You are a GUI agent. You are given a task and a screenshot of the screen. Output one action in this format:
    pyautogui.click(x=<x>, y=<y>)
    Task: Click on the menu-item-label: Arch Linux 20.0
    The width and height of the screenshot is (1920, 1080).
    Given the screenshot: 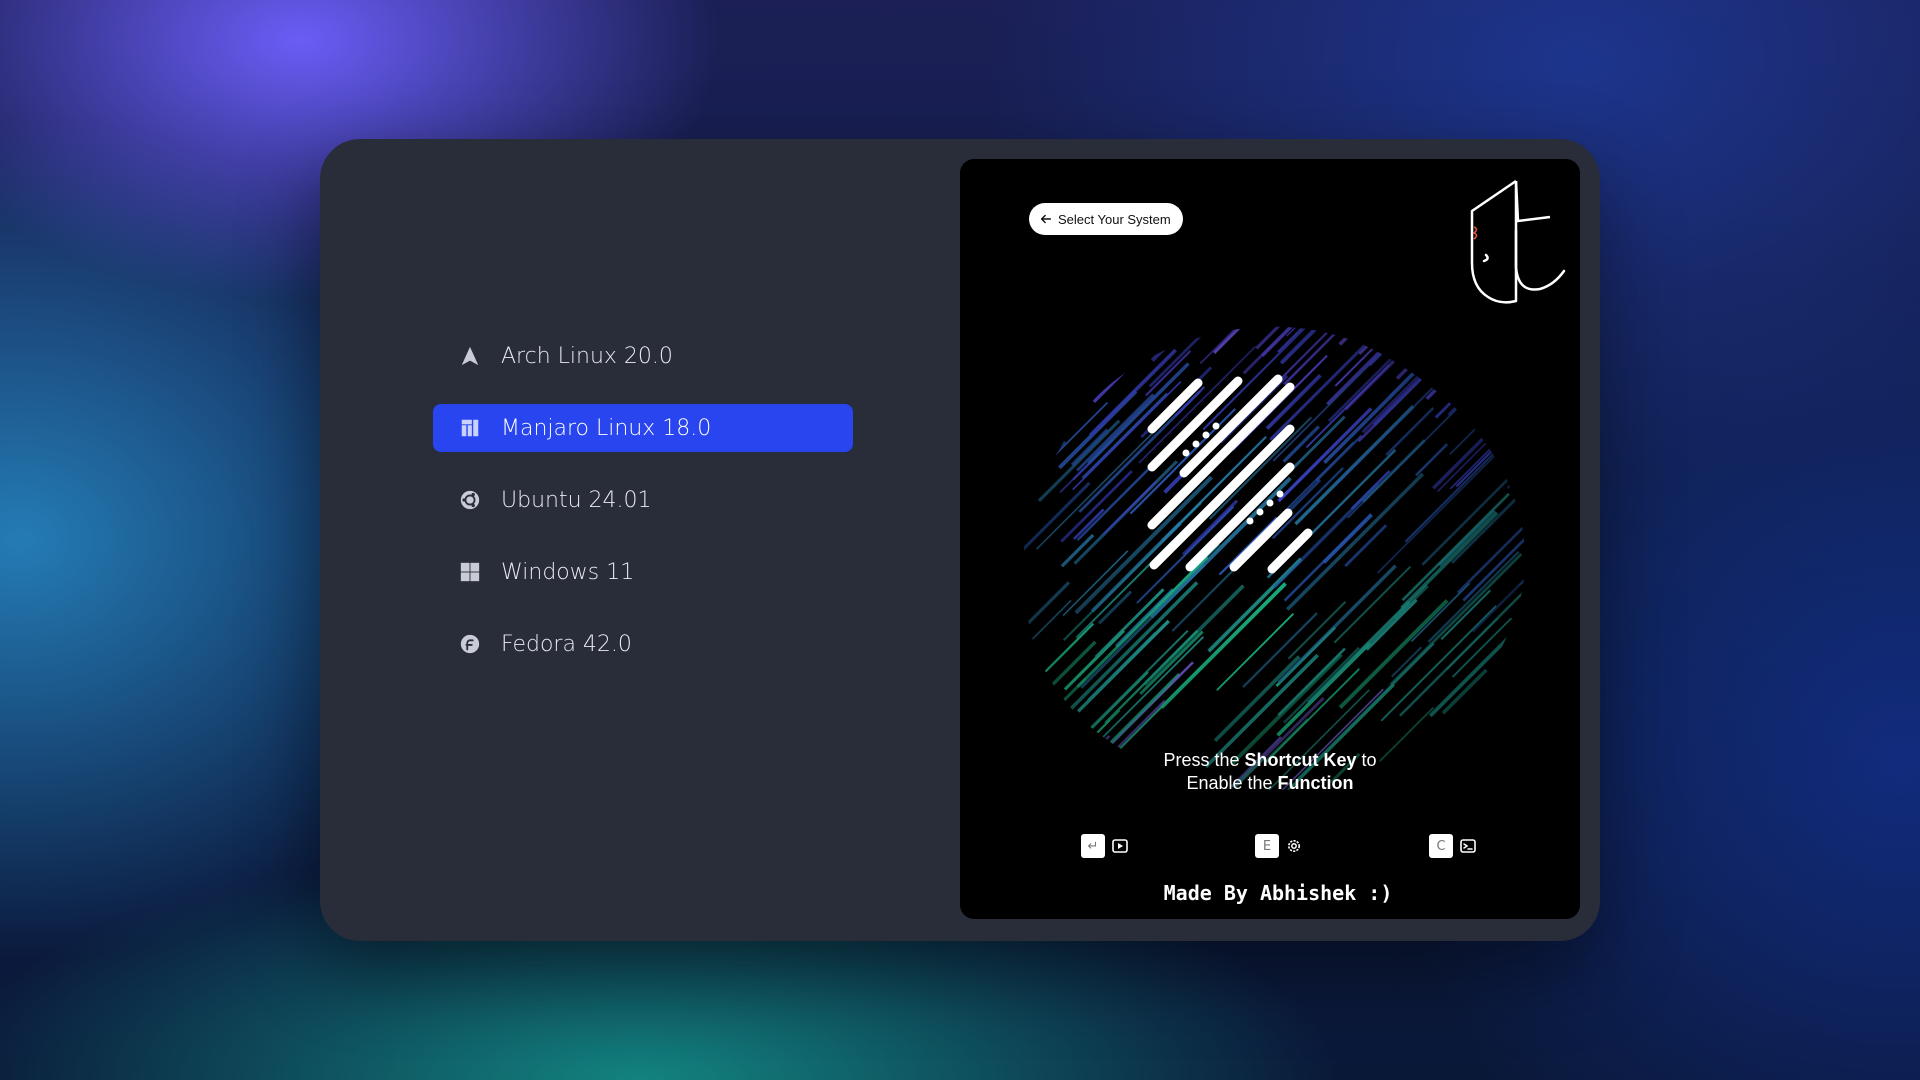 What is the action you would take?
    pyautogui.click(x=587, y=356)
    